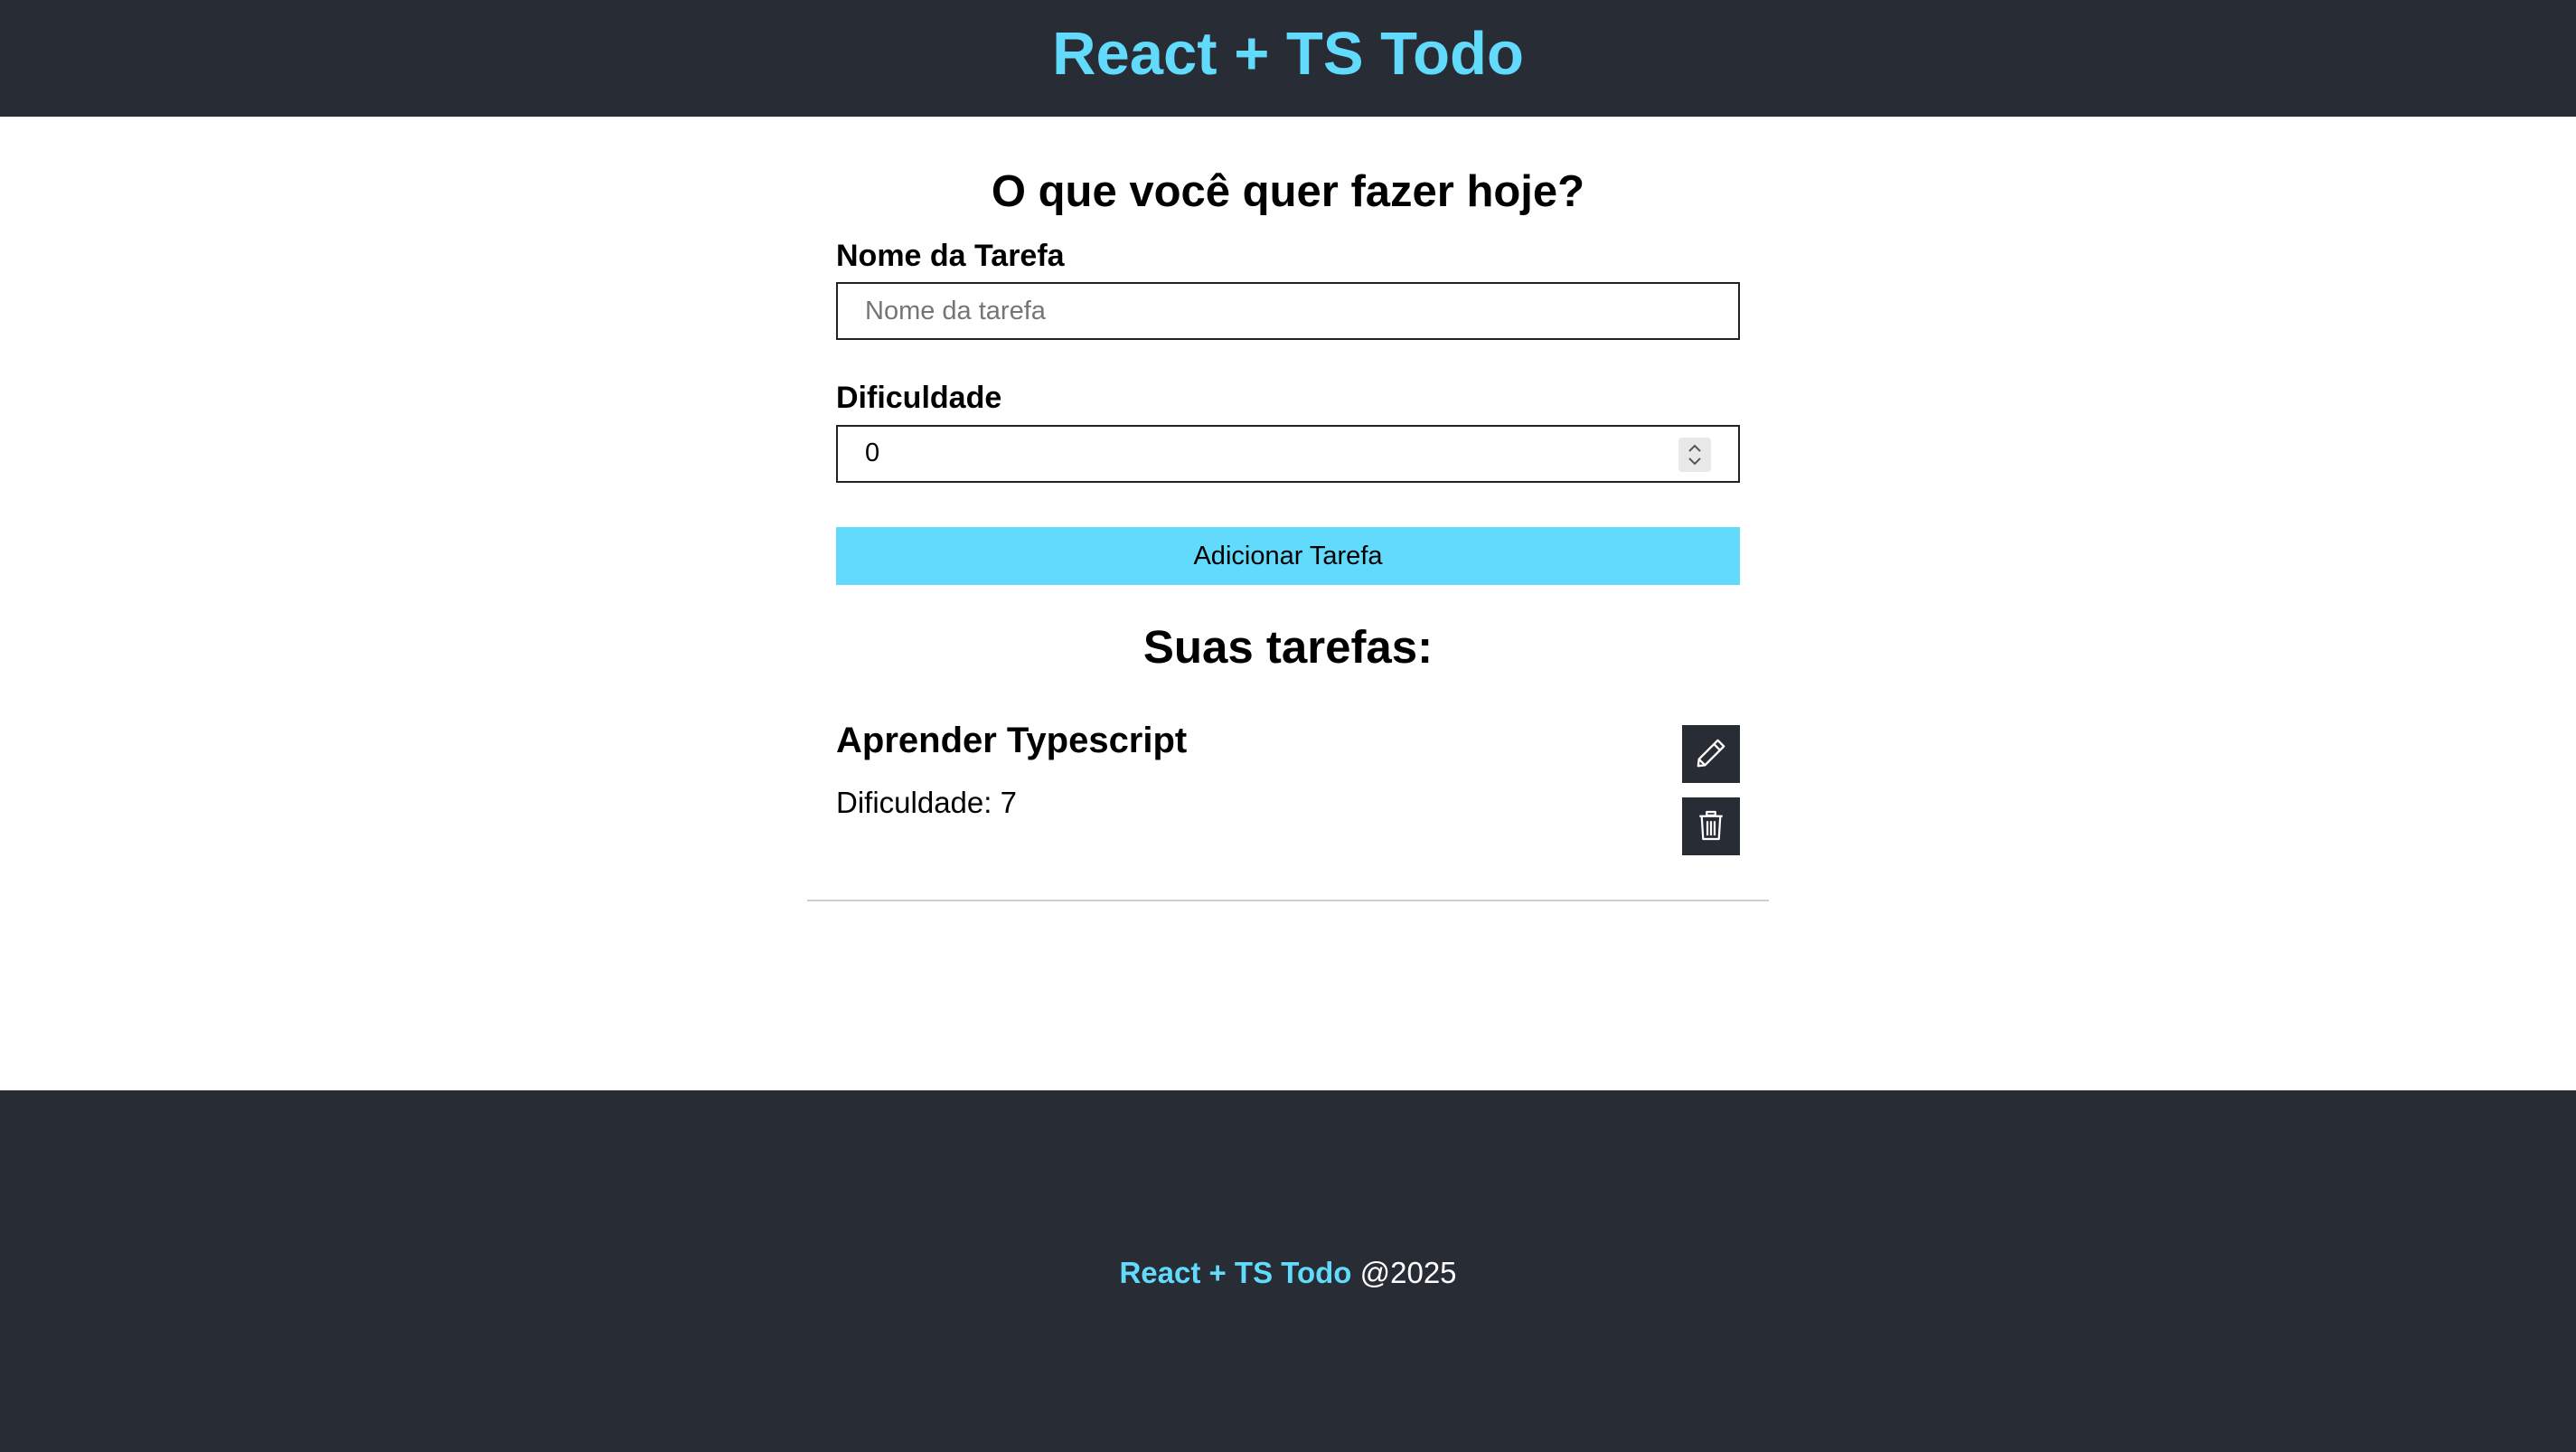 The image size is (2576, 1452). What do you see at coordinates (926, 802) in the screenshot?
I see `task-difficulty: Dificuldade: 7` at bounding box center [926, 802].